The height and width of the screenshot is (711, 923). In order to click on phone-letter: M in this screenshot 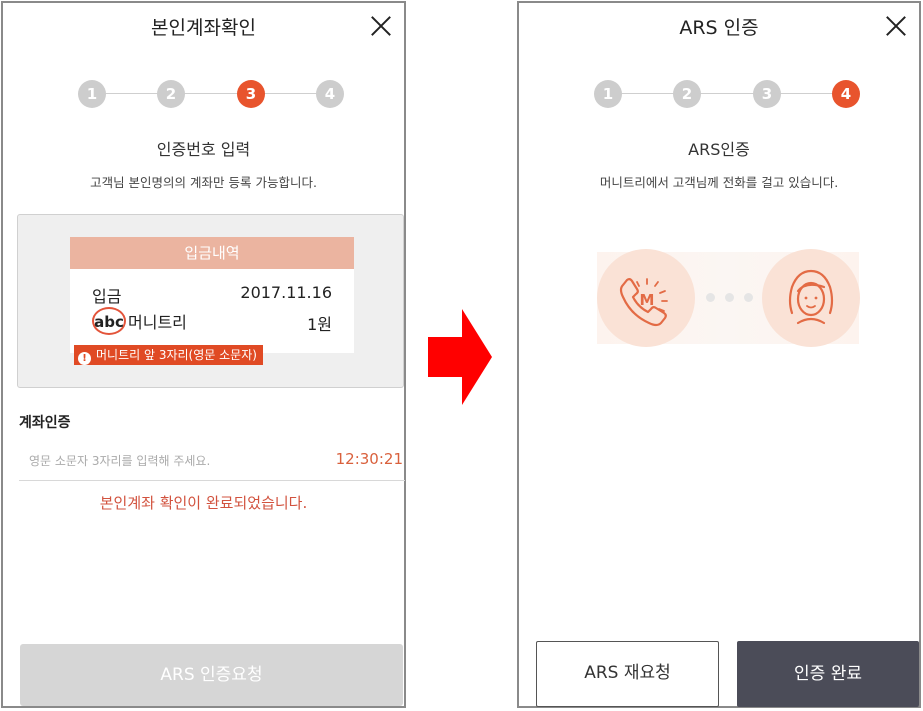, I will do `click(647, 300)`.